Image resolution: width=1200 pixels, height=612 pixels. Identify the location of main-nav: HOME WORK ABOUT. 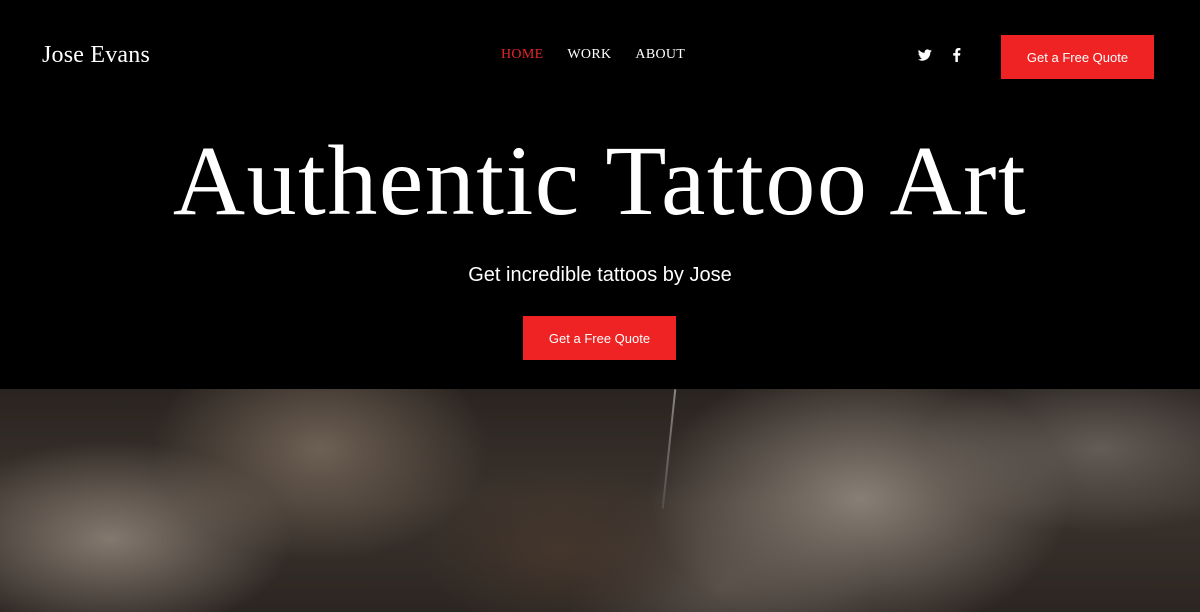
(593, 55).